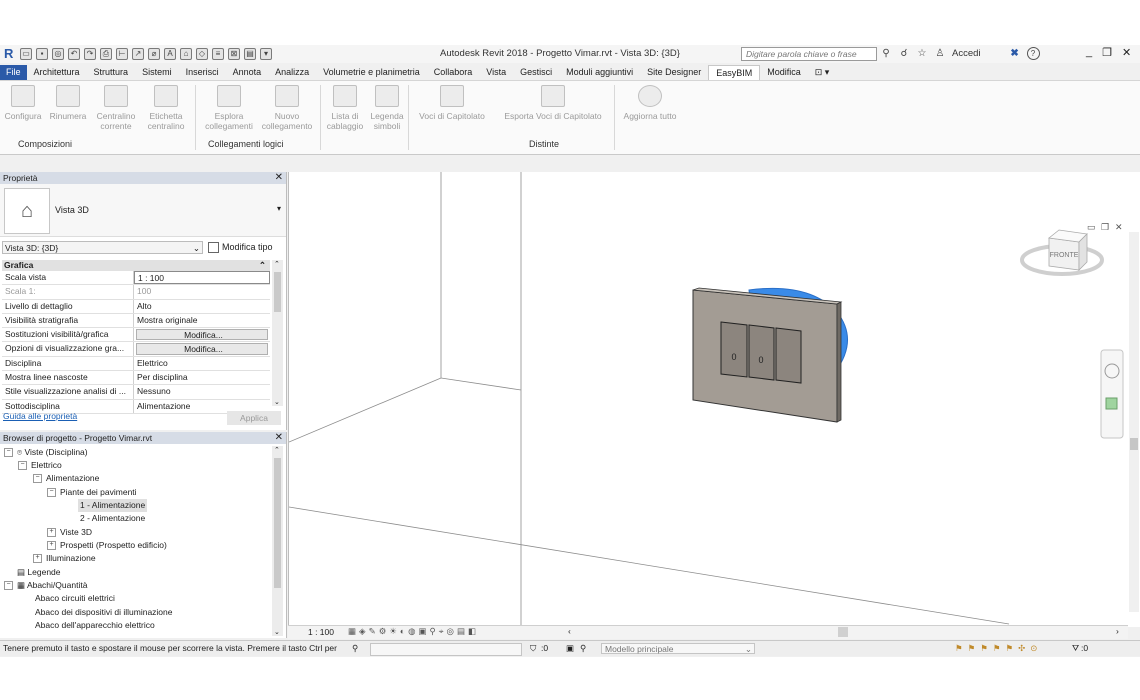 The image size is (1140, 700). I want to click on help-icon: ?, so click(1033, 53).